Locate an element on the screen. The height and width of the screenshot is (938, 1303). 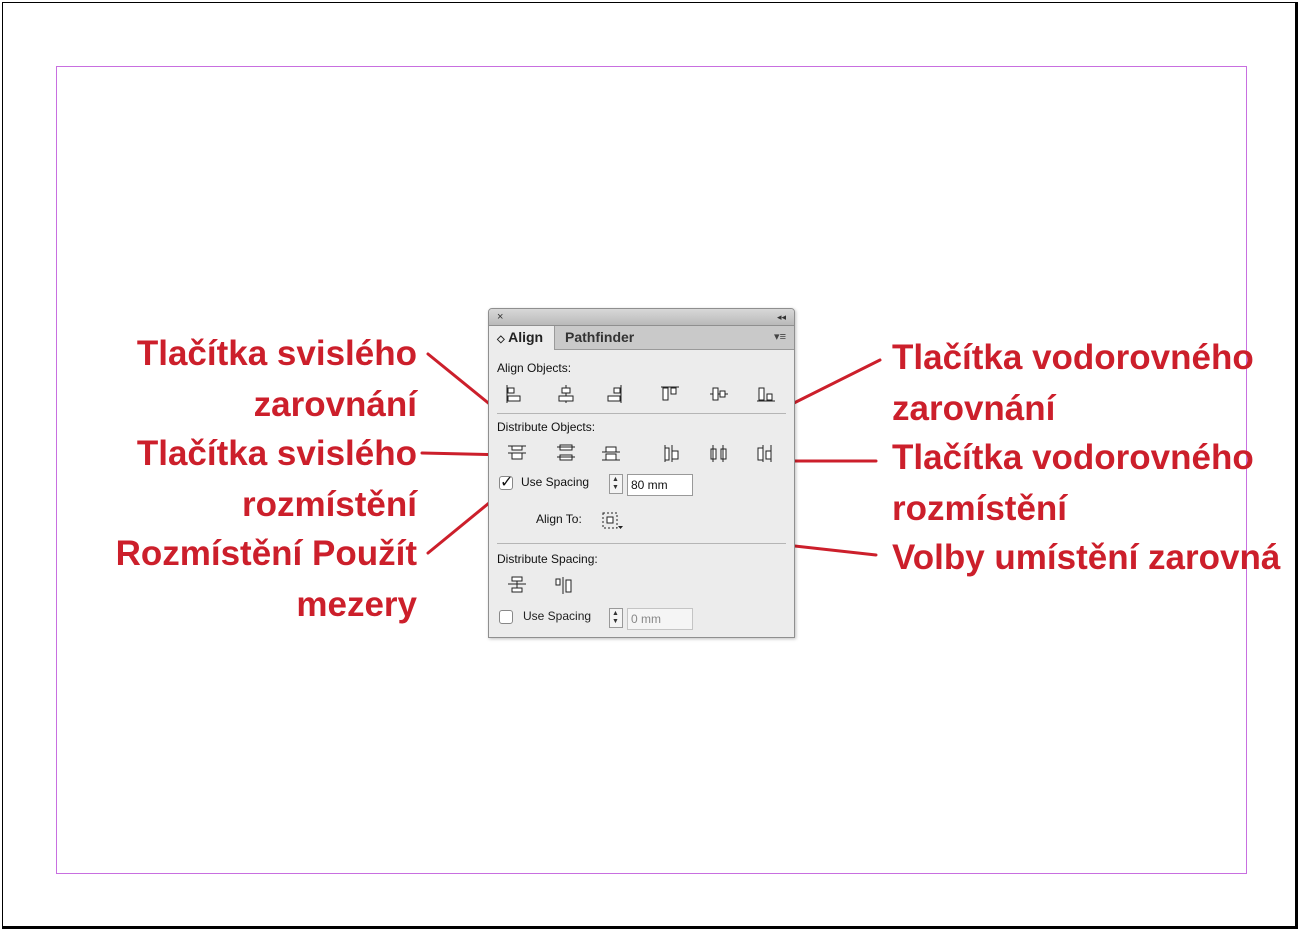
callout-horizontal-align: Tlačítka vodorovného zarovnání is located at coordinates (1073, 383).